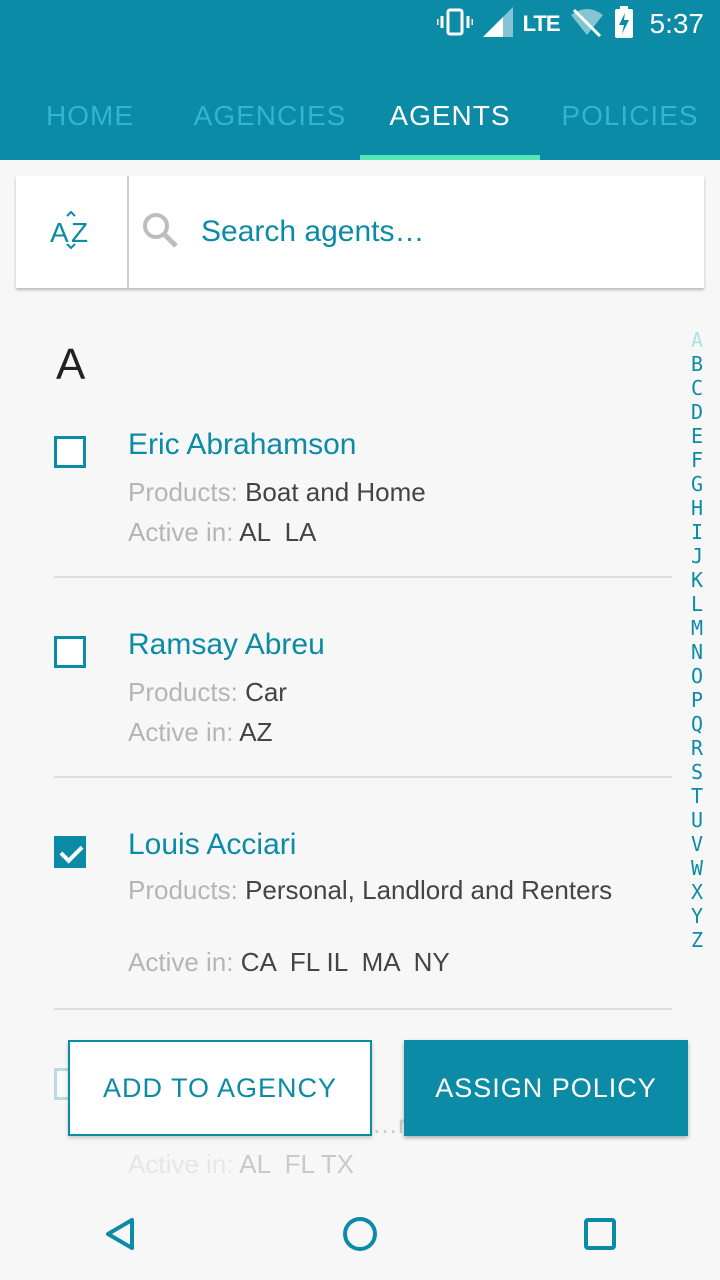  Describe the element at coordinates (697, 364) in the screenshot. I see `index-letter-b: B` at that location.